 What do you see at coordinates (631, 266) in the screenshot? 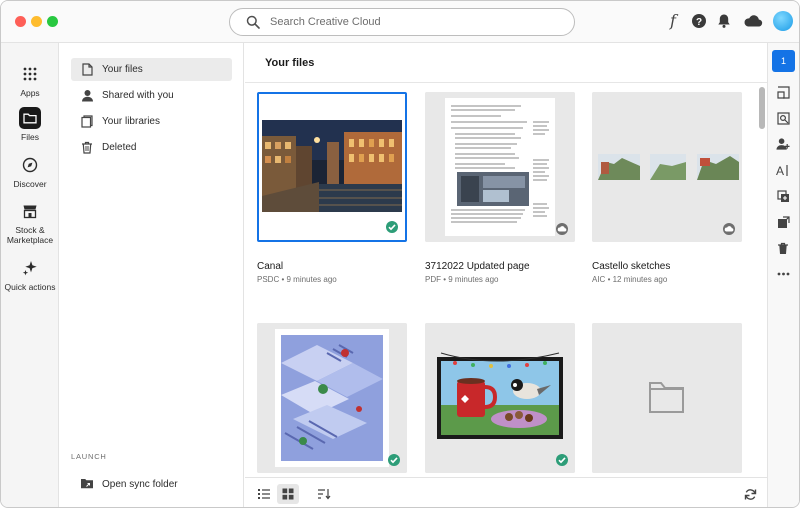
I see `file-name: Castello sketches` at bounding box center [631, 266].